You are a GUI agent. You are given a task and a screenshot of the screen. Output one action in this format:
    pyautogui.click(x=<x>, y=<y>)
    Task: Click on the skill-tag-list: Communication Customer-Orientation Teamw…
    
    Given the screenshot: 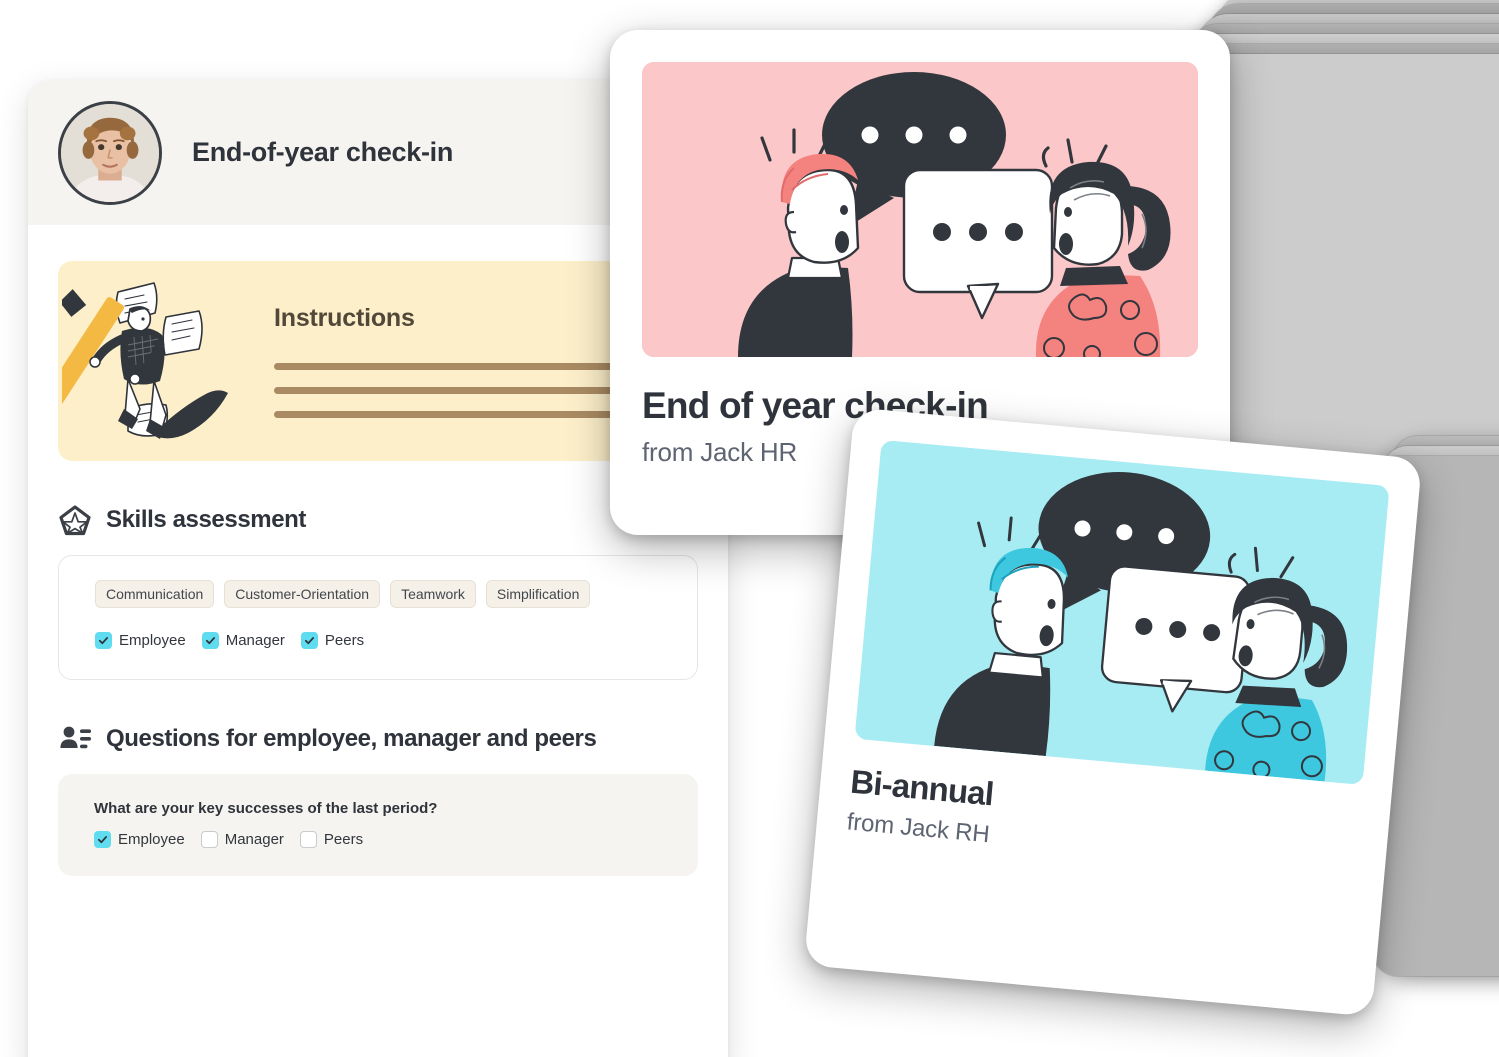 What is the action you would take?
    pyautogui.click(x=378, y=594)
    